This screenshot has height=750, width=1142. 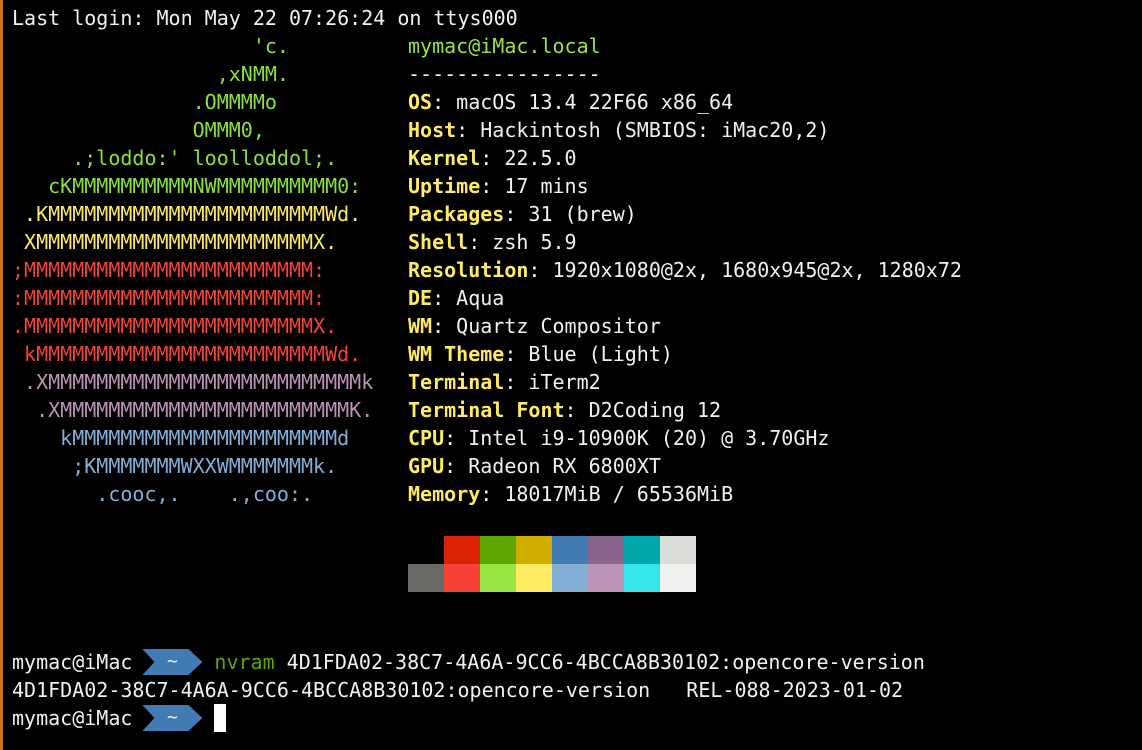 What do you see at coordinates (175, 466) in the screenshot?
I see `logo-line: ;KMMMMMMMWXXWMMMMMMMk.` at bounding box center [175, 466].